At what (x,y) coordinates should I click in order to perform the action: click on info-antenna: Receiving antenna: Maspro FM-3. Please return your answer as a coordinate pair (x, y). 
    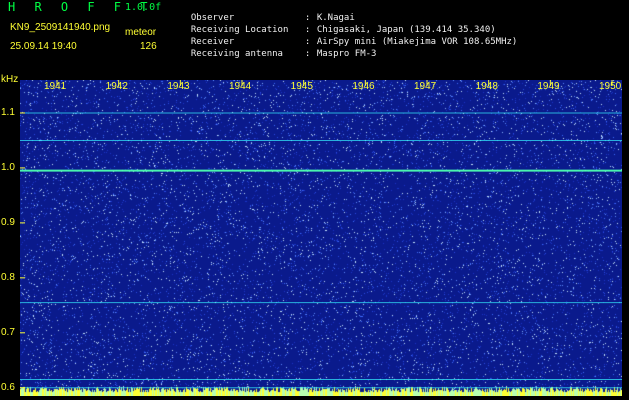
    Looking at the image, I should click on (278, 49).